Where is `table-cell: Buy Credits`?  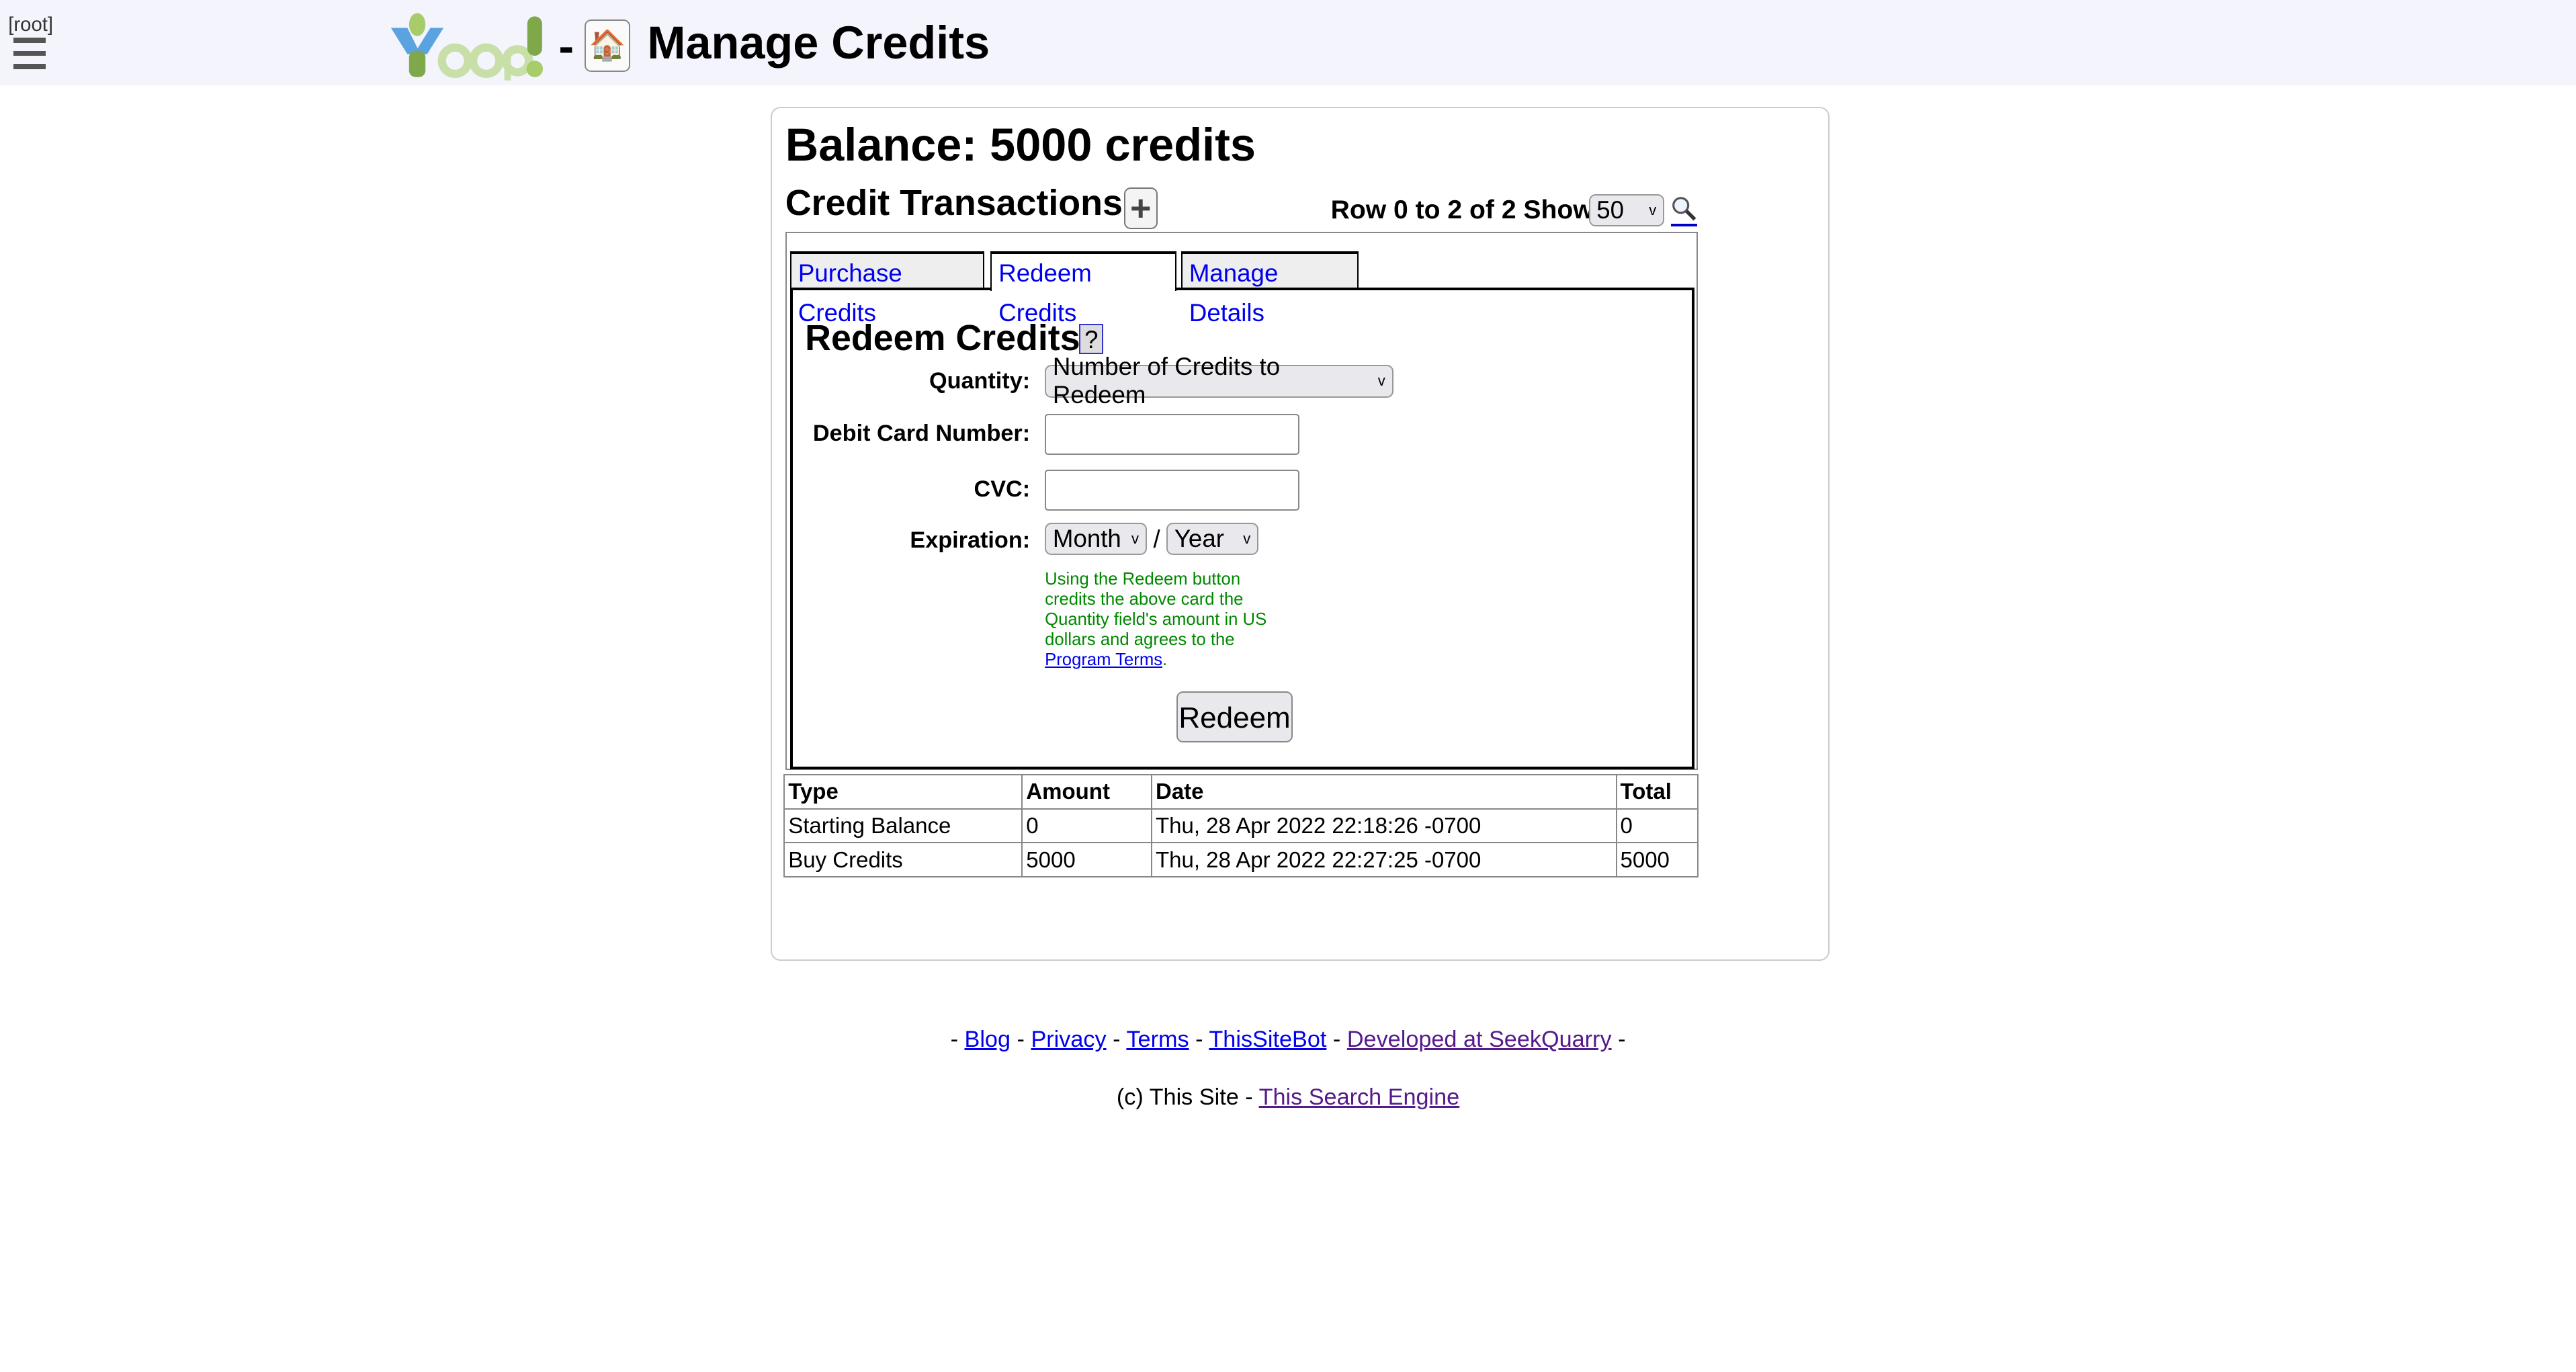 table-cell: Buy Credits is located at coordinates (903, 860).